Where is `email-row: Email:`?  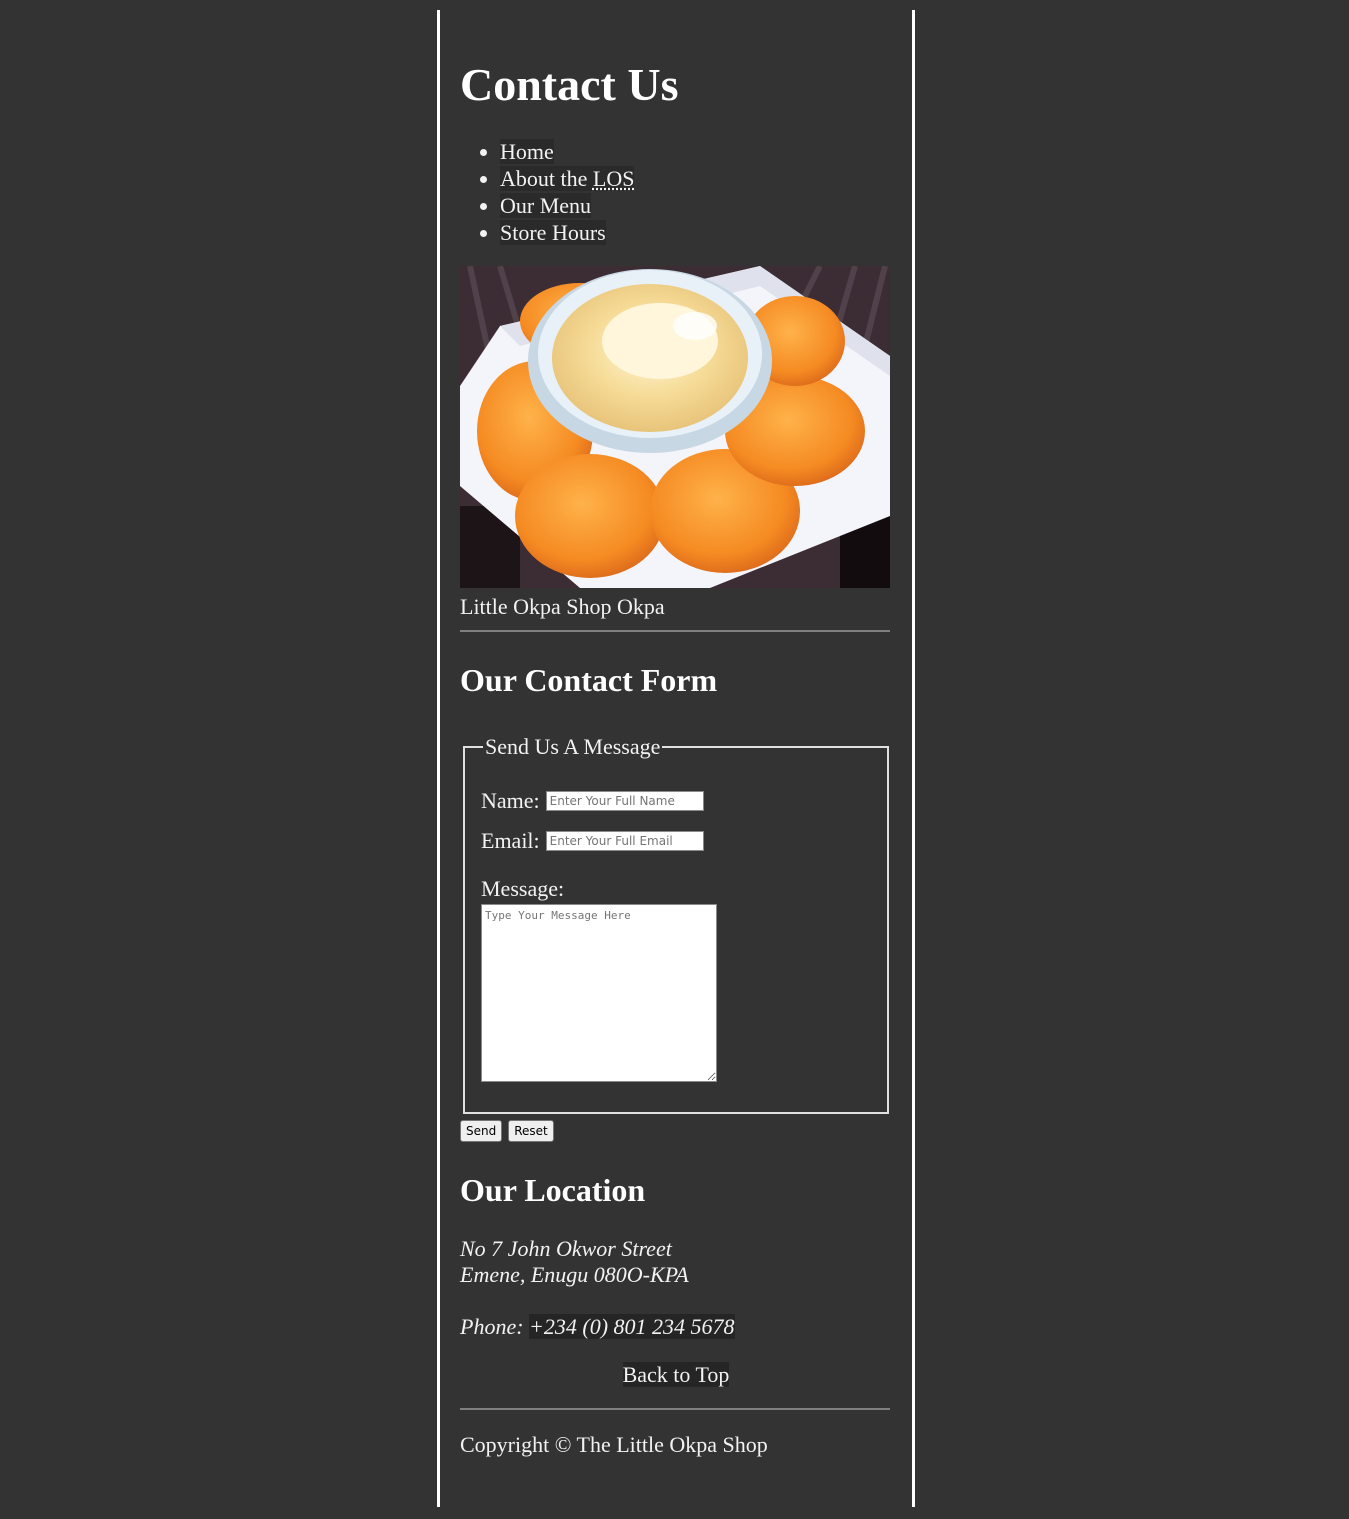 email-row: Email: is located at coordinates (676, 841).